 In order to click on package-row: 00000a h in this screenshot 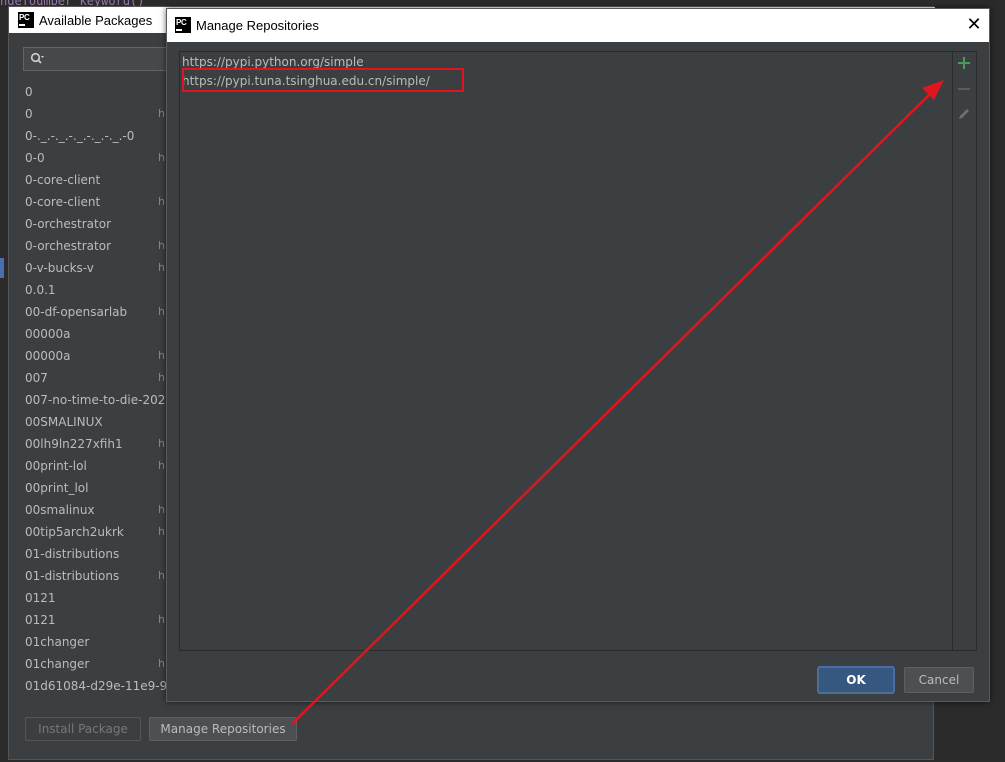, I will do `click(103, 356)`.